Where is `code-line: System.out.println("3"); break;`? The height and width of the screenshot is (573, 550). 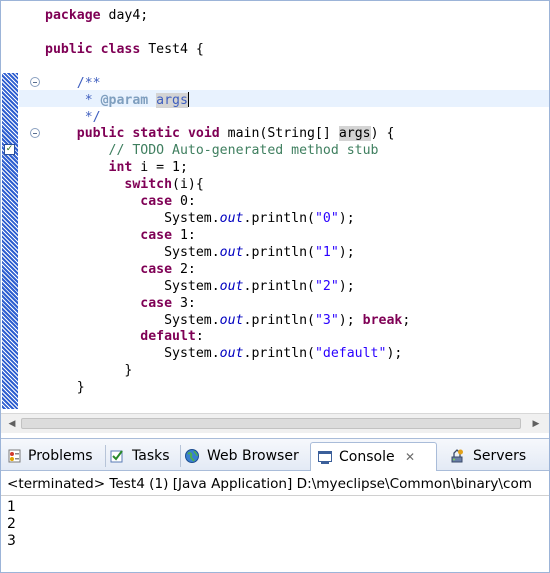 code-line: System.out.println("3"); break; is located at coordinates (227, 320).